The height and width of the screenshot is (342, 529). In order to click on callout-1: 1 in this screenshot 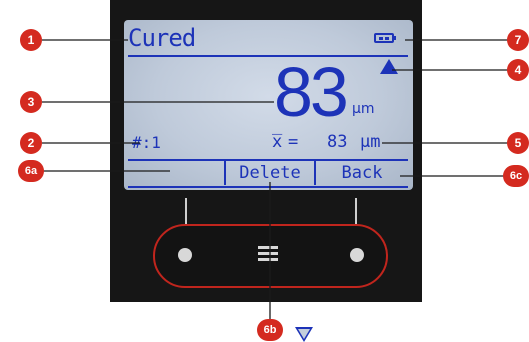, I will do `click(31, 40)`.